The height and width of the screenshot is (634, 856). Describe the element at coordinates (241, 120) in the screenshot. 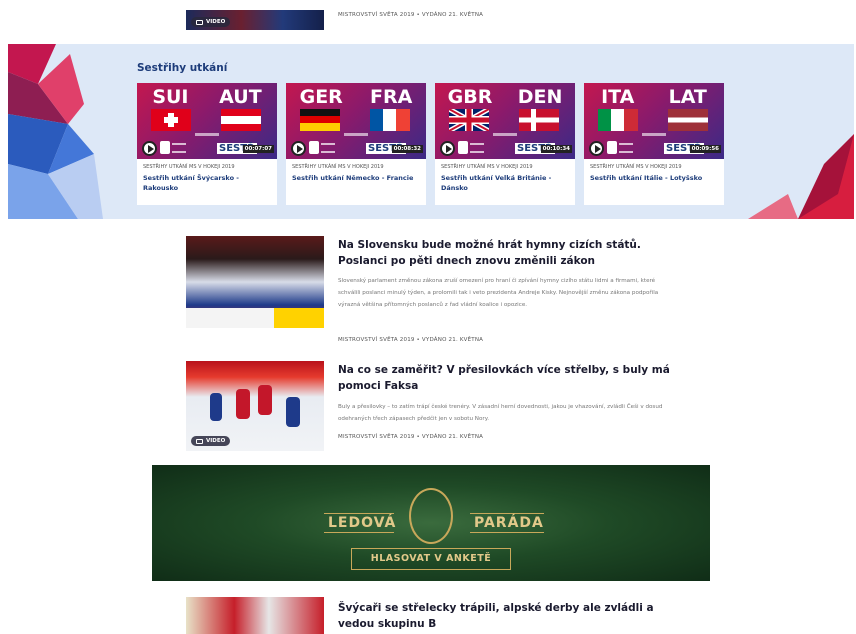

I see `austria-flag-icon` at that location.